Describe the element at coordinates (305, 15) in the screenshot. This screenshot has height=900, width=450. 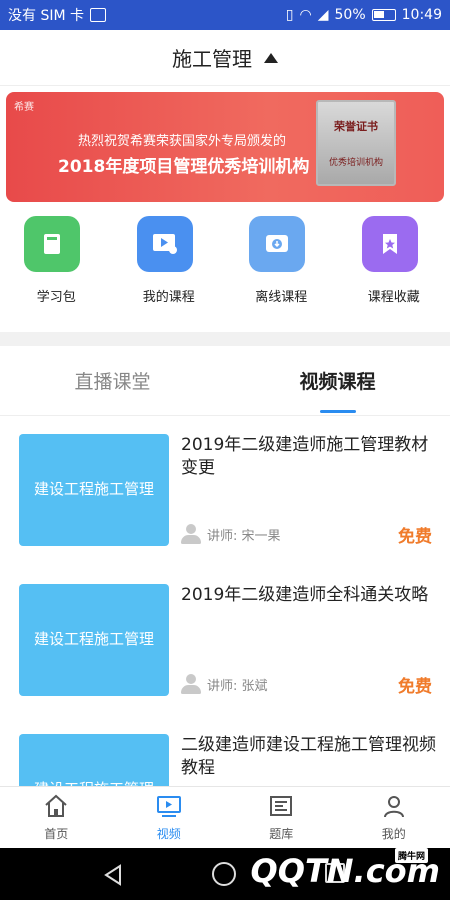
I see `wifi-icon: ◠` at that location.